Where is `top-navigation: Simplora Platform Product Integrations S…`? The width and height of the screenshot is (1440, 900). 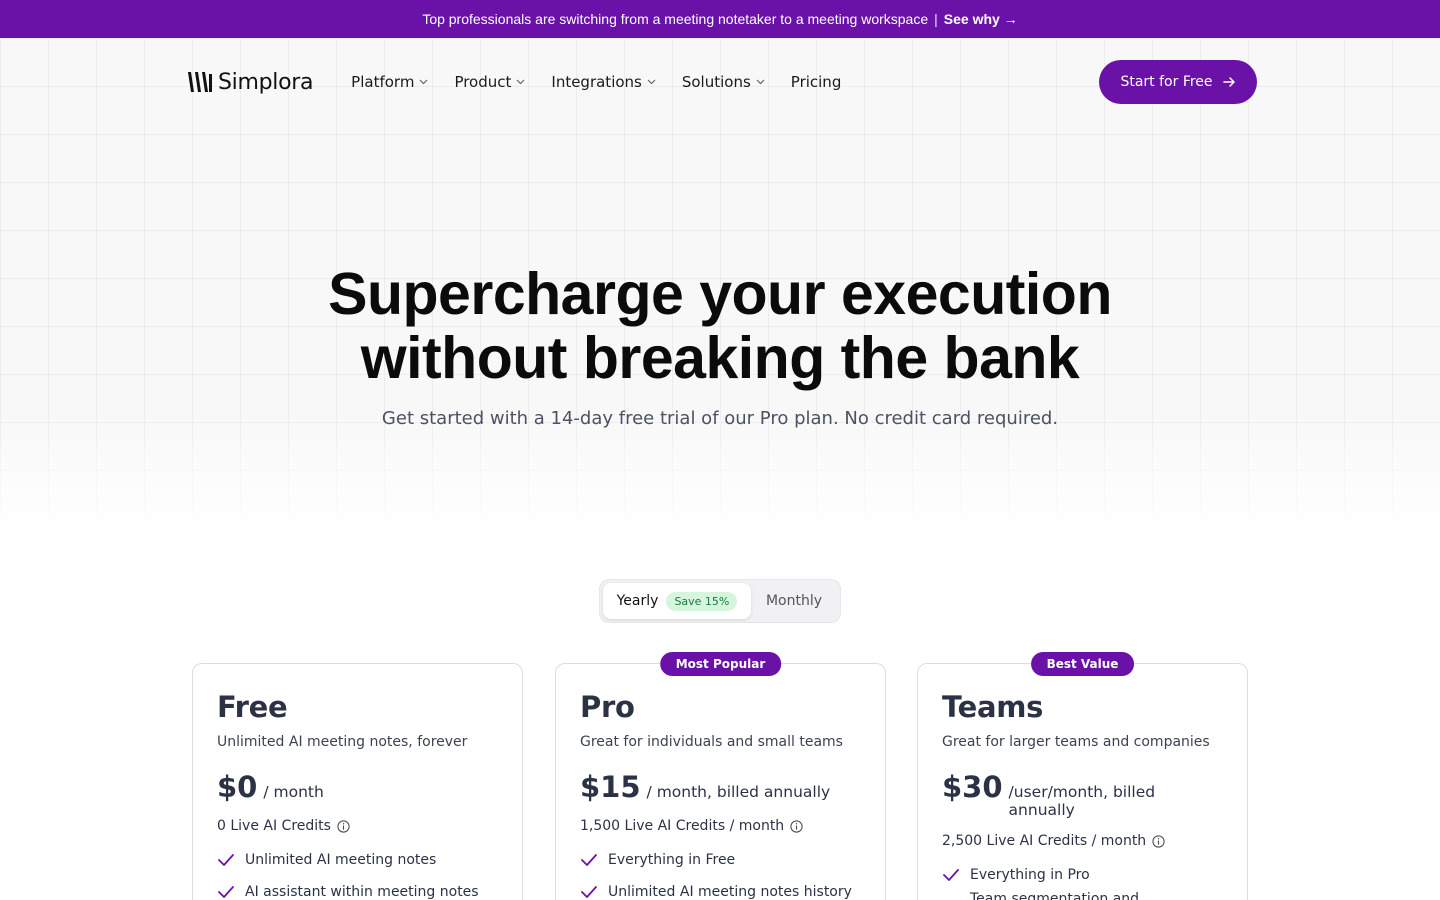
top-navigation: Simplora Platform Product Integrations S… is located at coordinates (721, 82).